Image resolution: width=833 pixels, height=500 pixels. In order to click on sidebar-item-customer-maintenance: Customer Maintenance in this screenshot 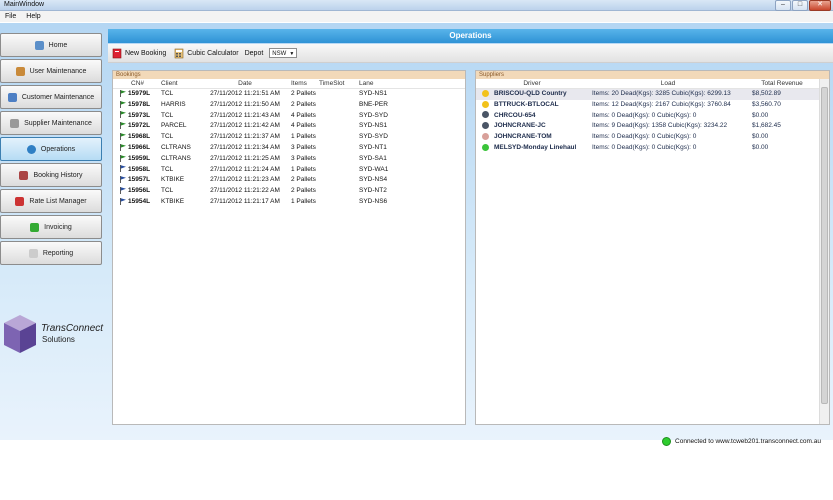, I will do `click(51, 97)`.